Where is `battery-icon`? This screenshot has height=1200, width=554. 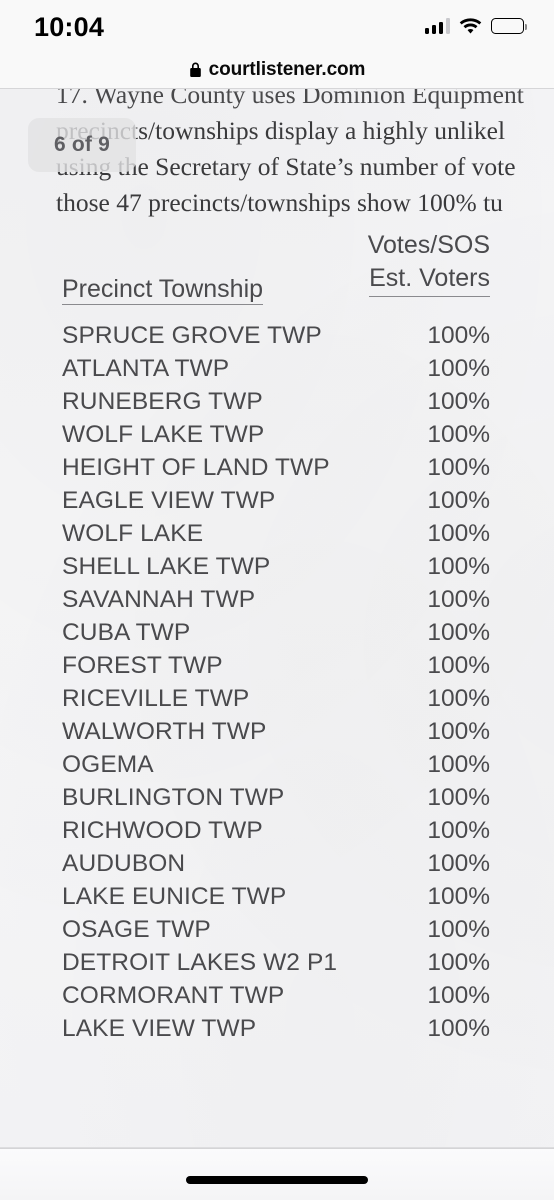 battery-icon is located at coordinates (509, 26).